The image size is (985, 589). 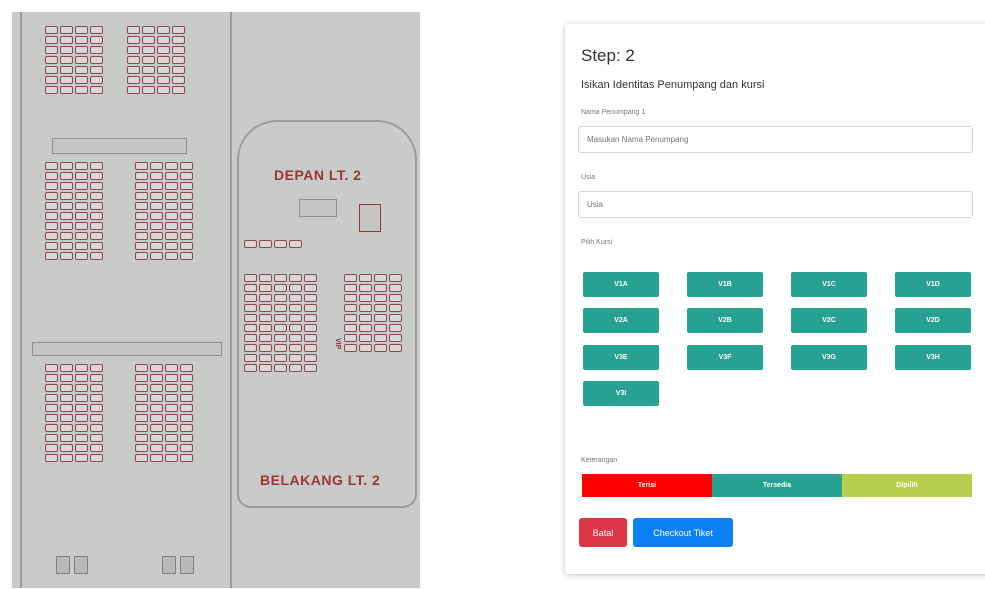 I want to click on seat-button-v1c: V1C, so click(x=829, y=284).